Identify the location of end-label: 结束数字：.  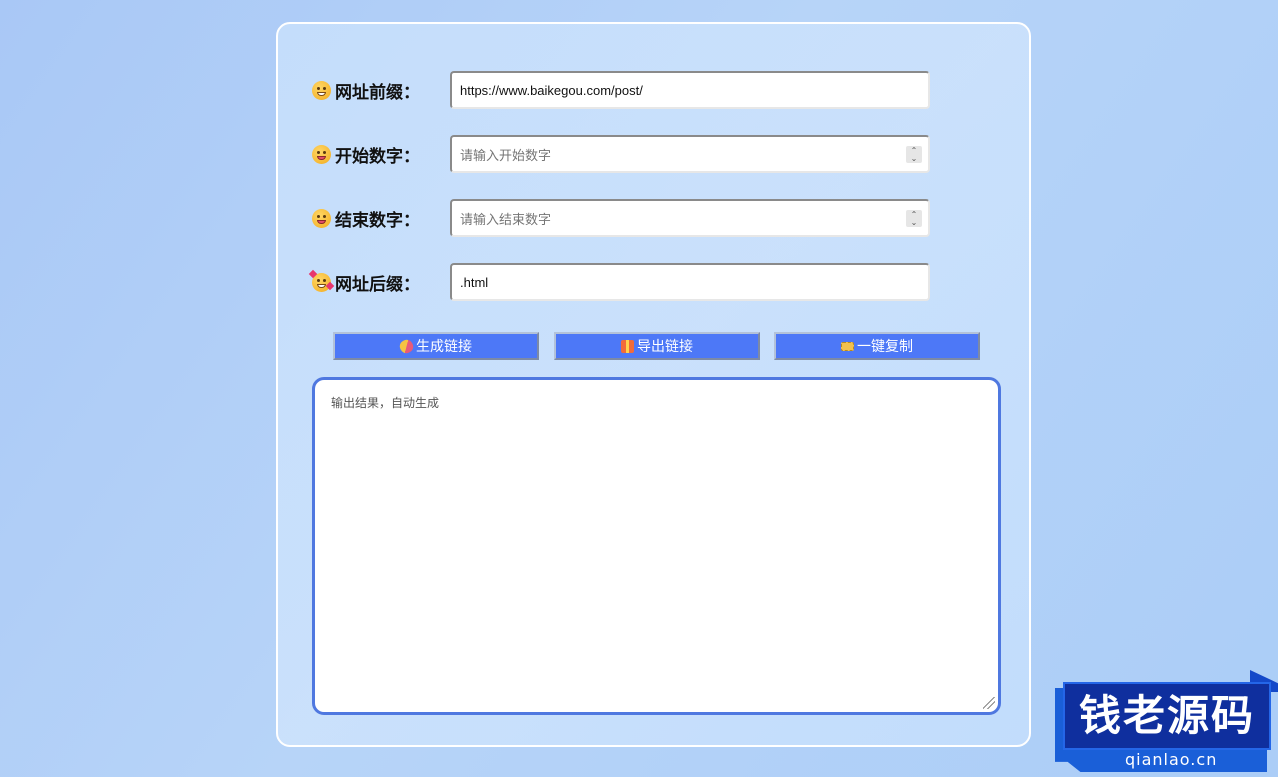
(381, 218).